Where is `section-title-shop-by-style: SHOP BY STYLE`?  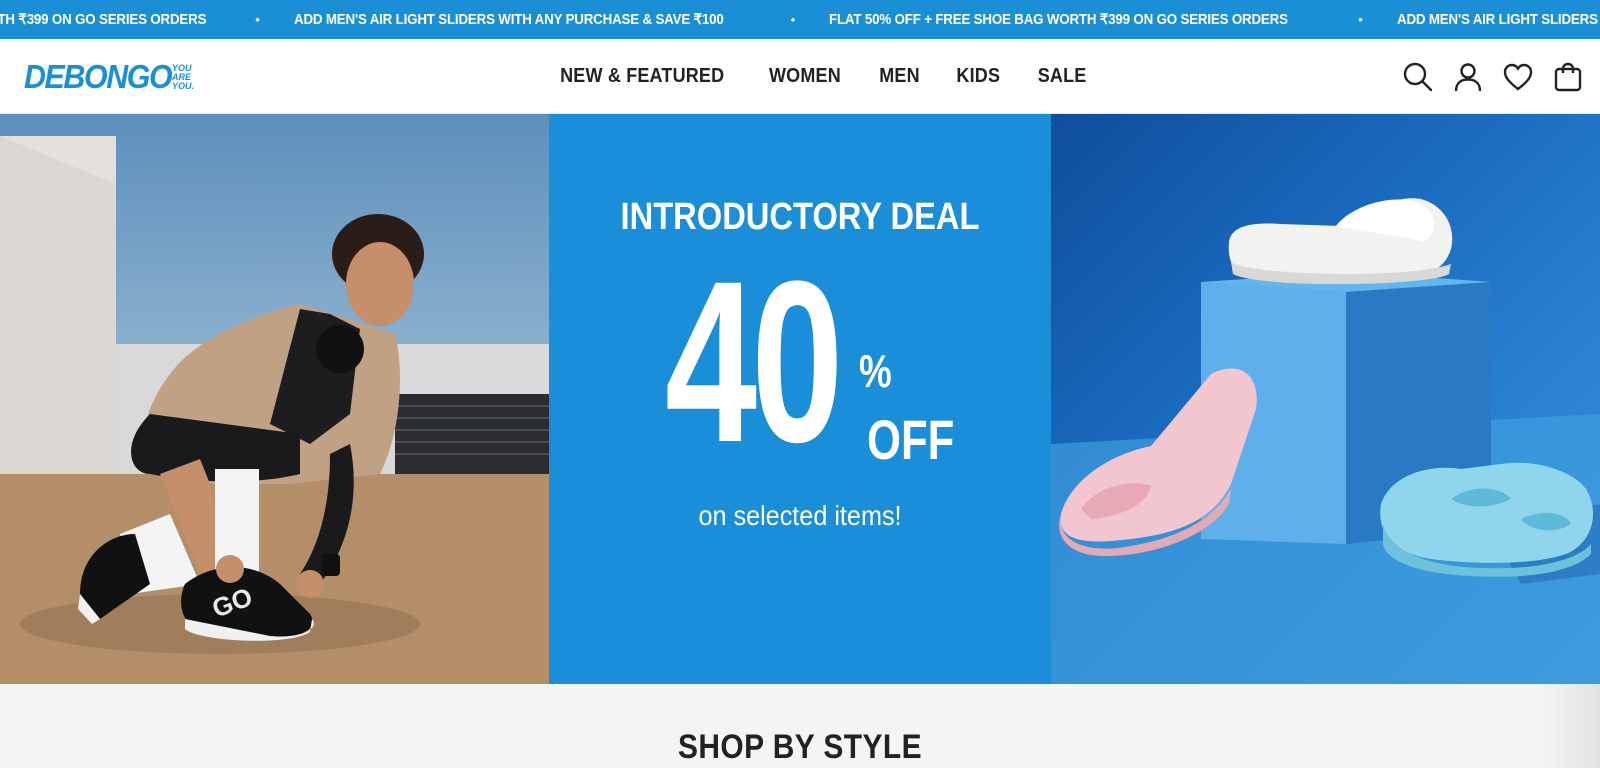
section-title-shop-by-style: SHOP BY STYLE is located at coordinates (800, 747).